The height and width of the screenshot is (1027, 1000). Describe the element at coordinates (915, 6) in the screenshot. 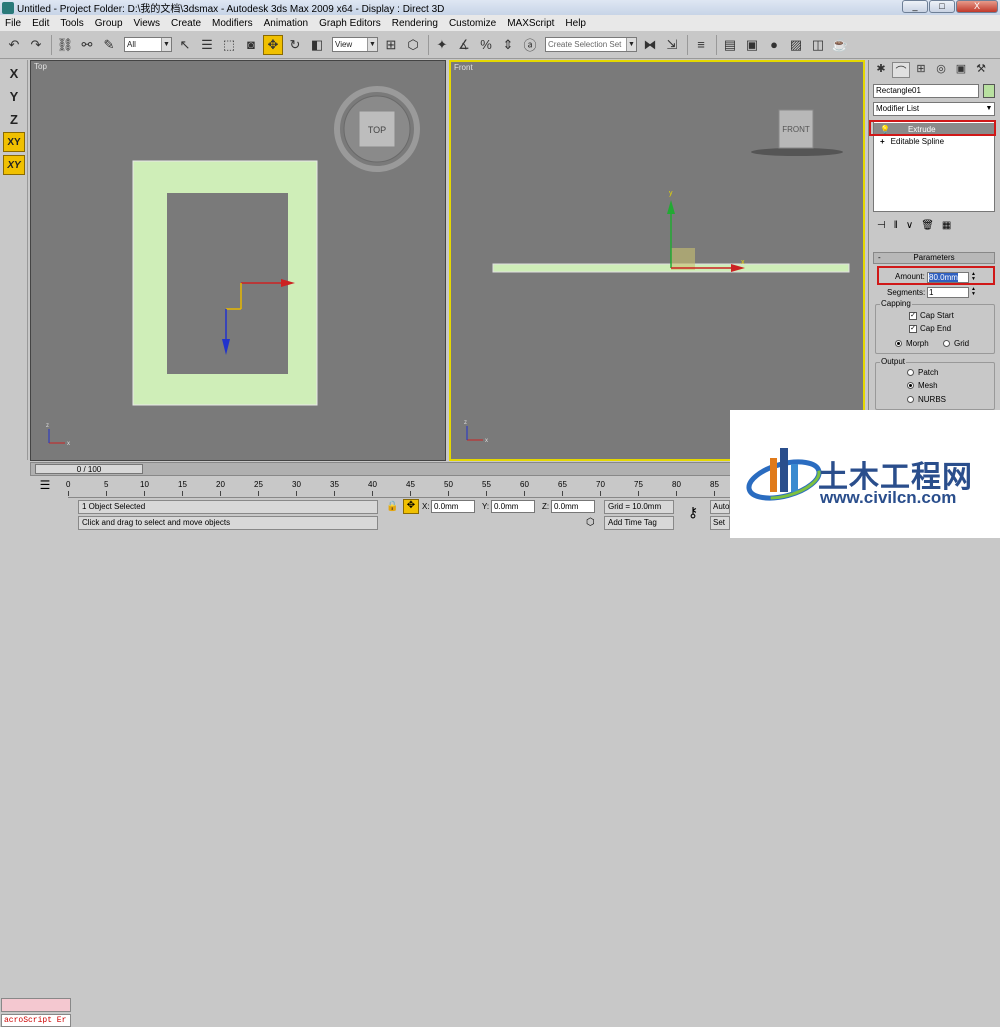

I see `minimize-button: _` at that location.